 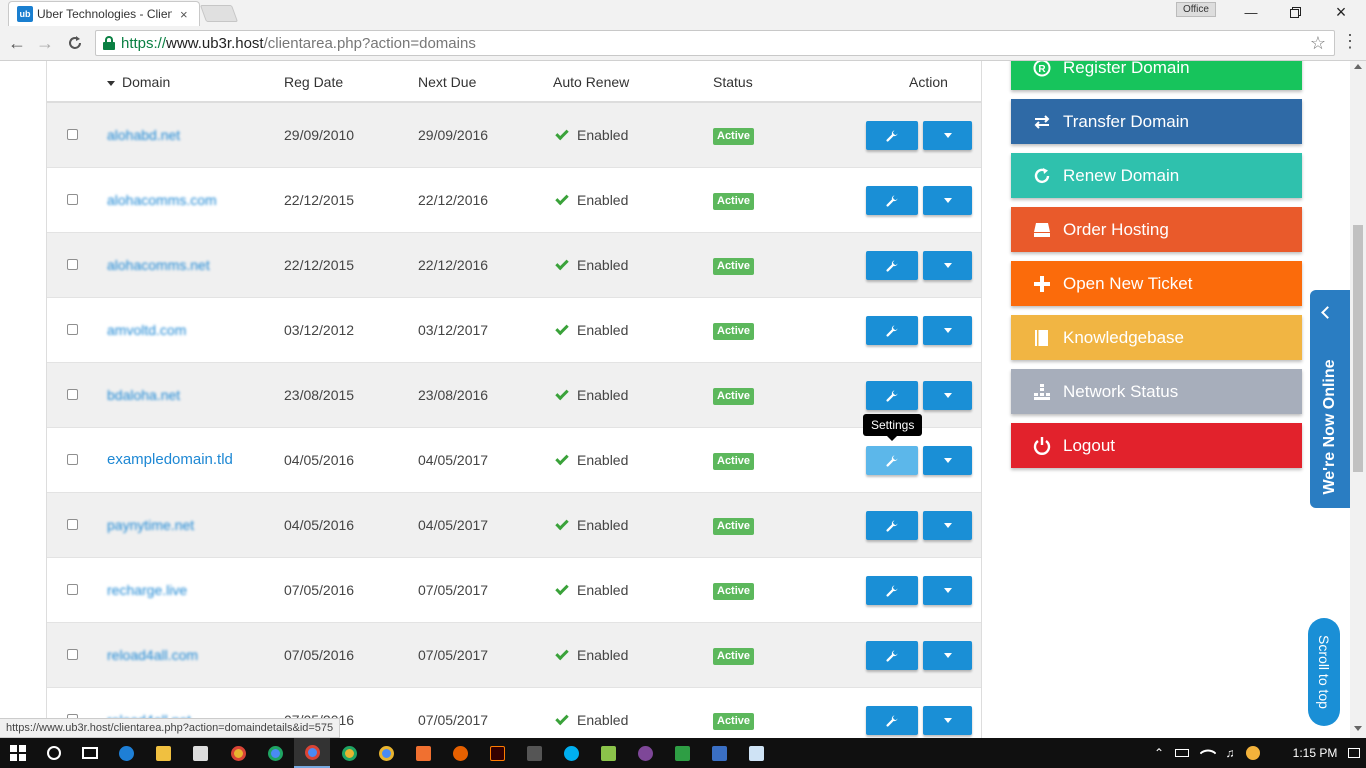 I want to click on tab-close-icon: ×, so click(x=184, y=14).